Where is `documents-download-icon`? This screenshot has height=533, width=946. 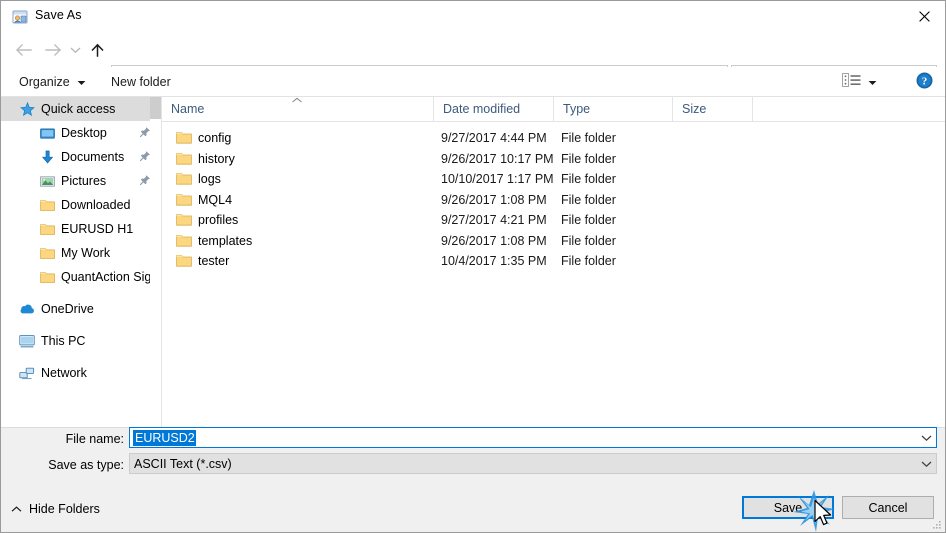
documents-download-icon is located at coordinates (47, 157).